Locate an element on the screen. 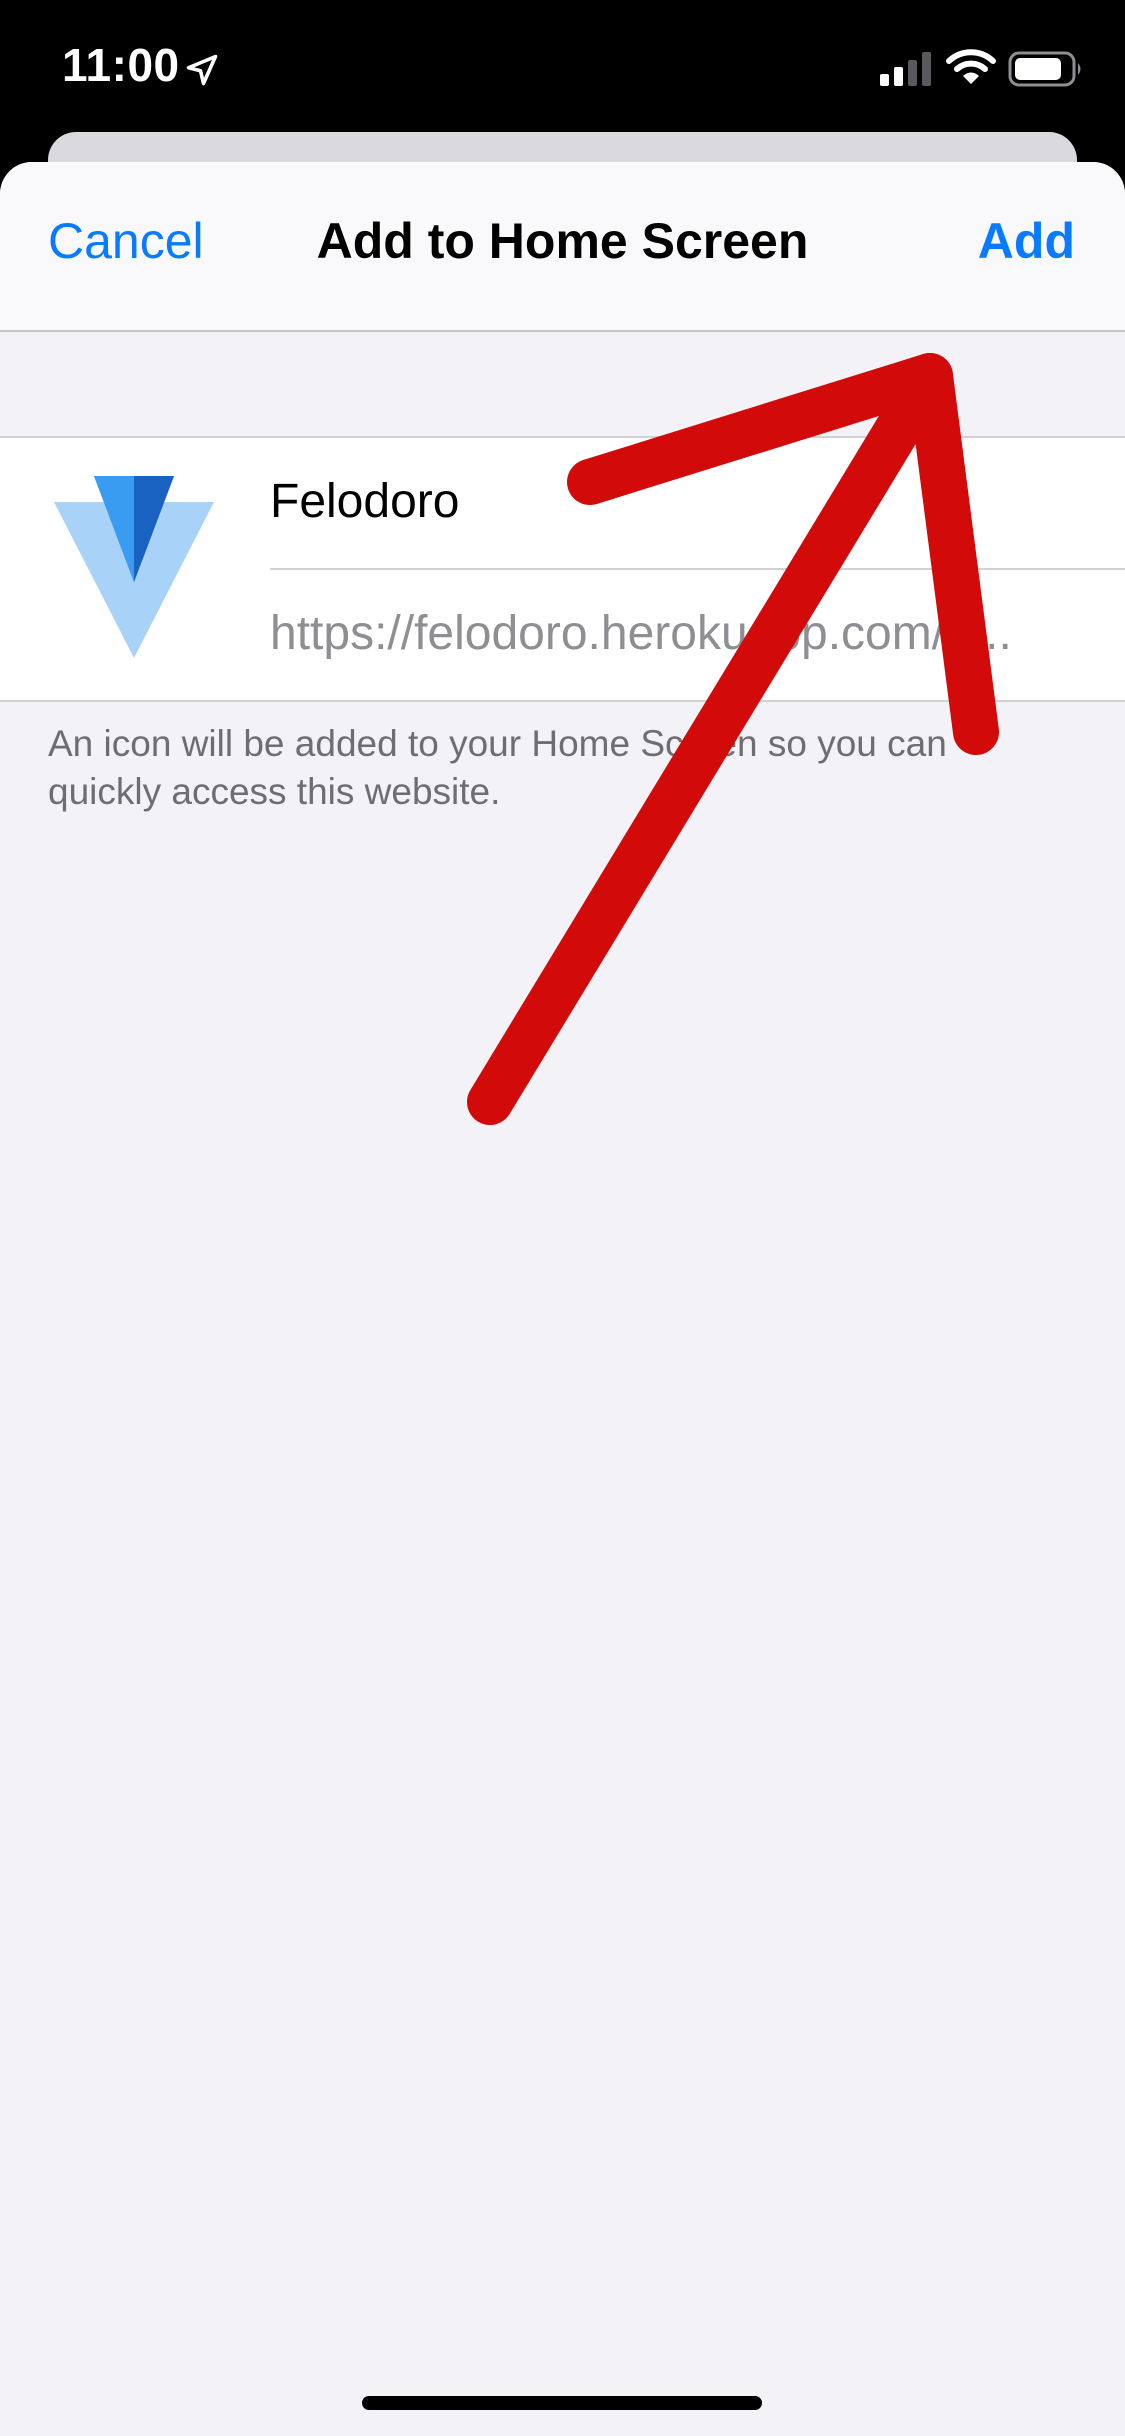 The width and height of the screenshot is (1125, 2436). battery-icon is located at coordinates (1044, 69).